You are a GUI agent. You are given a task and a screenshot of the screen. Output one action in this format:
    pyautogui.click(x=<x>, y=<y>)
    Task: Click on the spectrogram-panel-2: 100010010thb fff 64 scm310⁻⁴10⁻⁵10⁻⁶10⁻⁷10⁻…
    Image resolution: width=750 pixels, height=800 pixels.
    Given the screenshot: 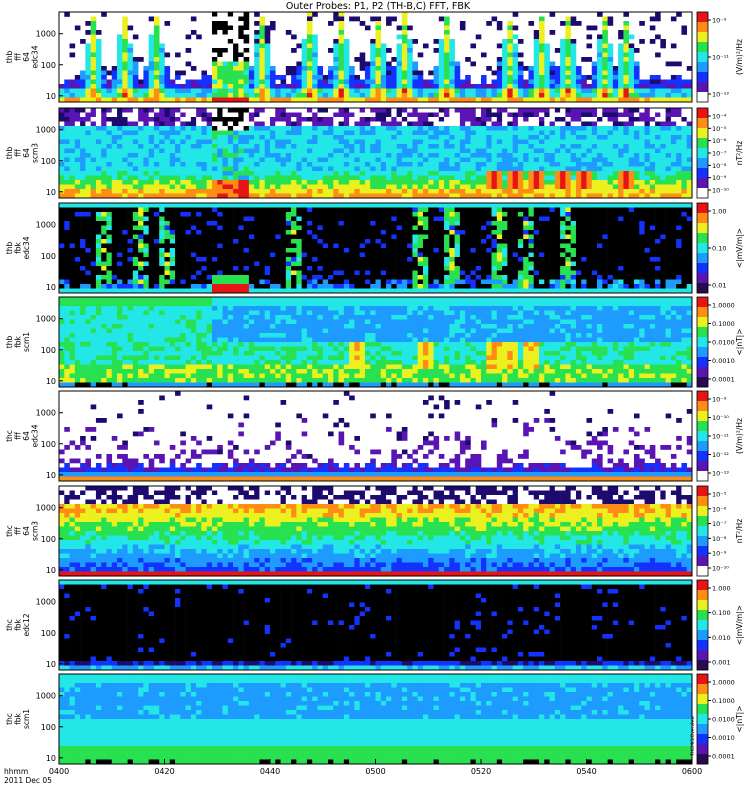 What is the action you would take?
    pyautogui.click(x=374, y=153)
    